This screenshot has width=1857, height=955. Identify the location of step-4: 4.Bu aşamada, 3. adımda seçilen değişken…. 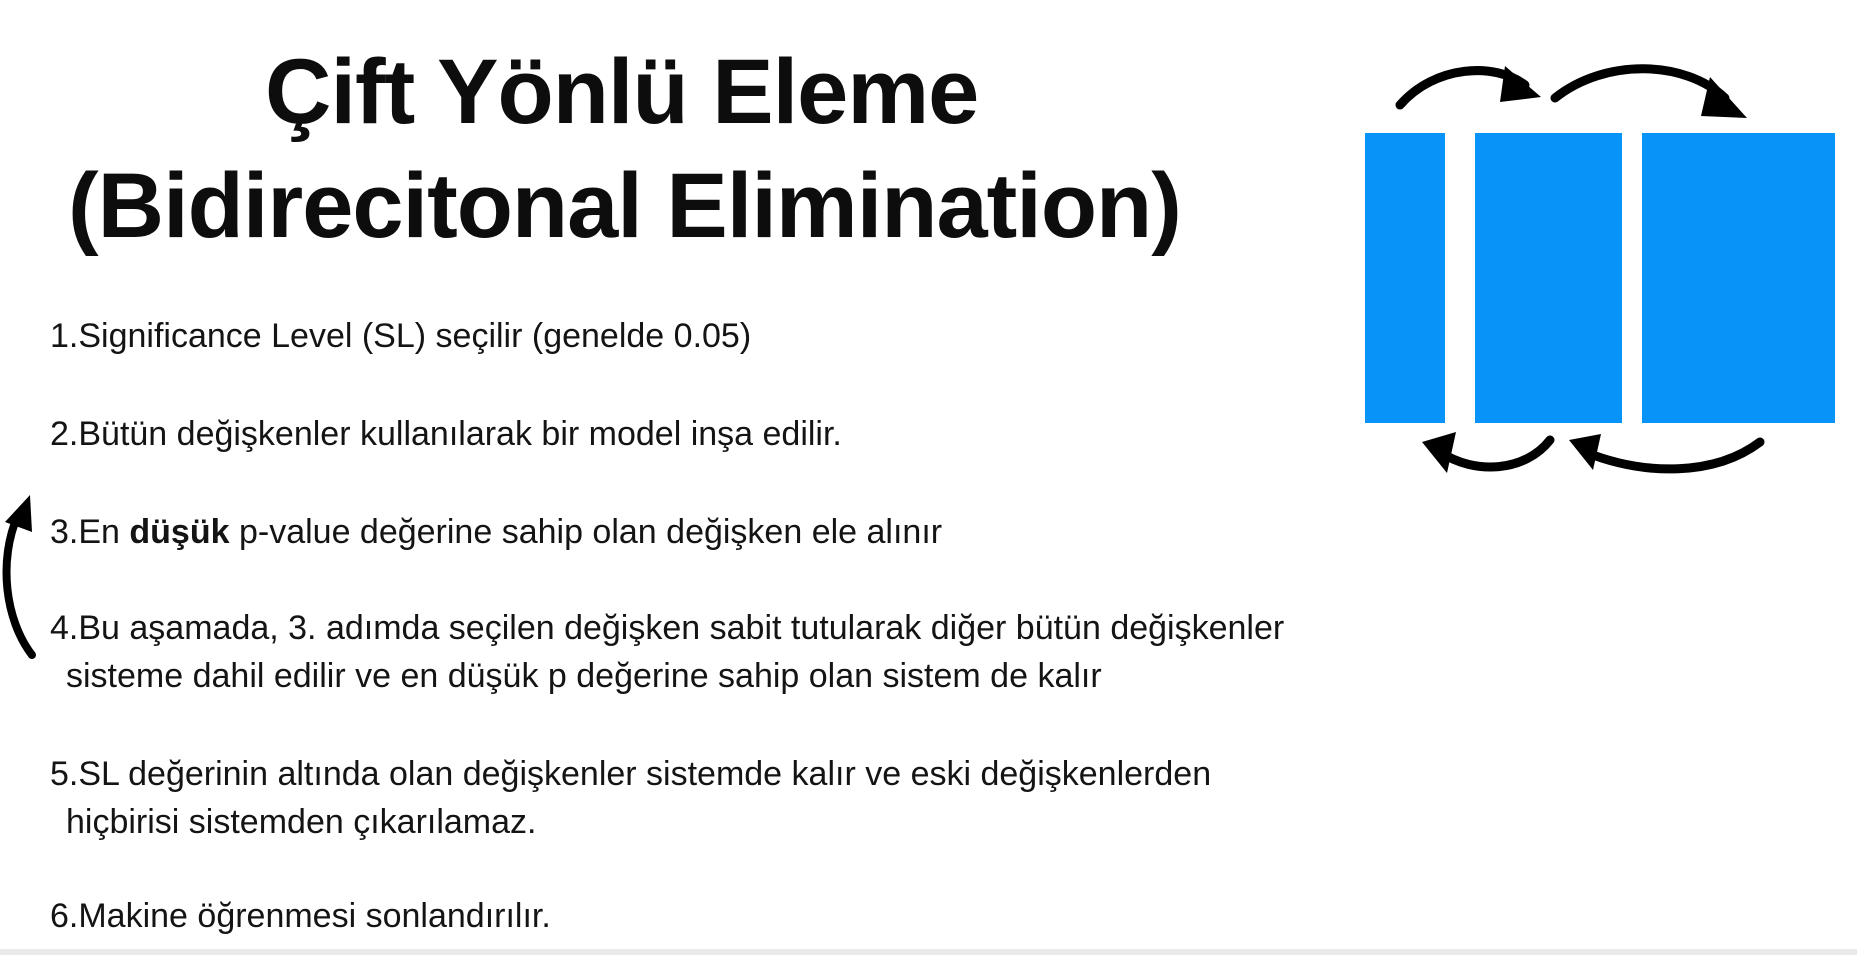
(667, 652).